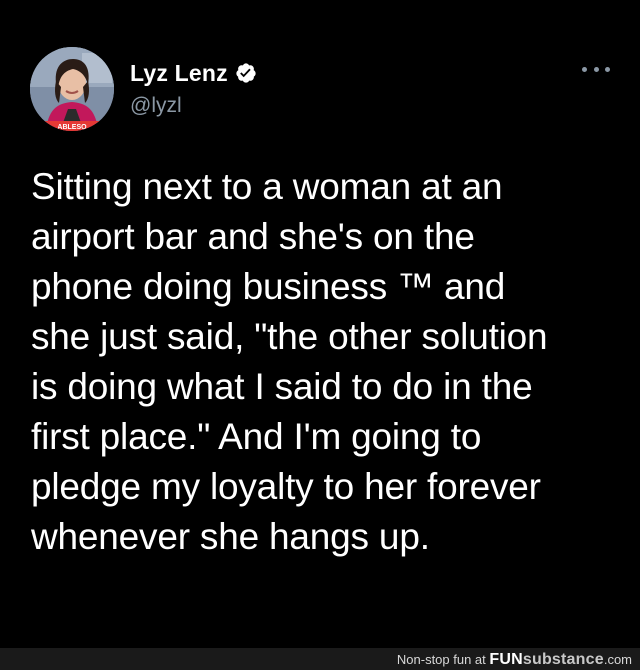 The width and height of the screenshot is (640, 670). Describe the element at coordinates (617, 659) in the screenshot. I see `watermark-suffix: .com` at that location.